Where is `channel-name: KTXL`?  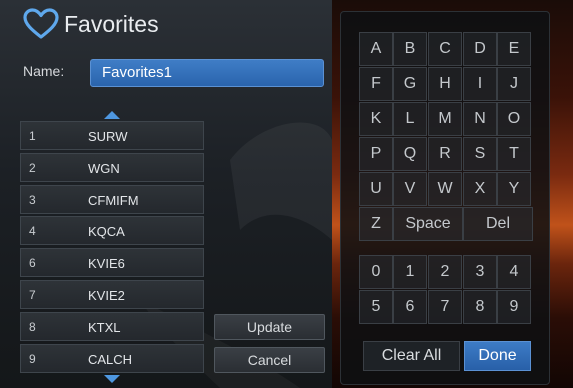 channel-name: KTXL is located at coordinates (104, 327).